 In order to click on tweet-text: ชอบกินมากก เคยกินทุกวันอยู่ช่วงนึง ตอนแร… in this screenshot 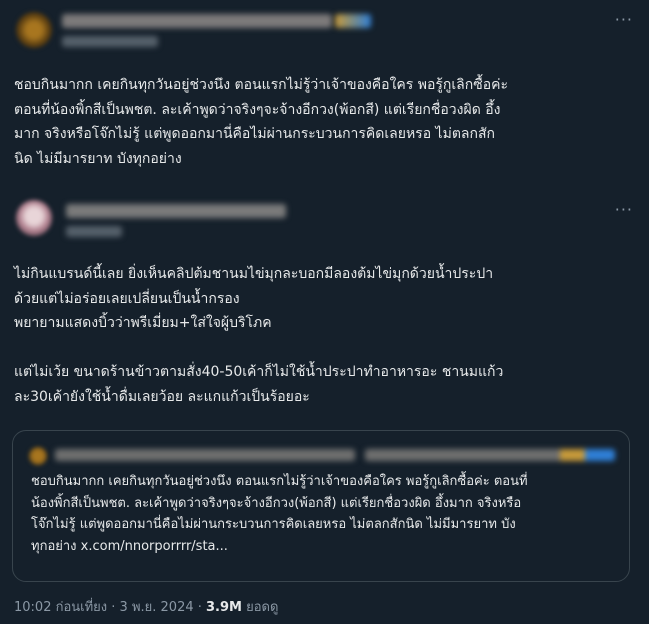, I will do `click(261, 122)`.